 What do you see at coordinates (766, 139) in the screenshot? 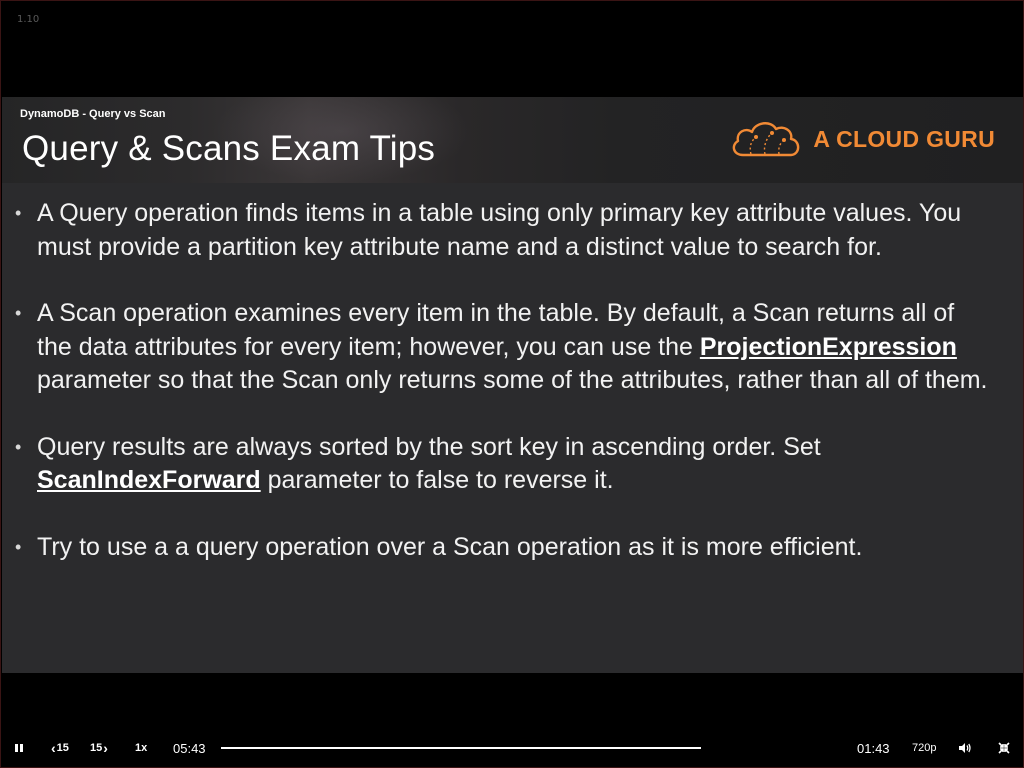
I see `cloud-logo-icon` at bounding box center [766, 139].